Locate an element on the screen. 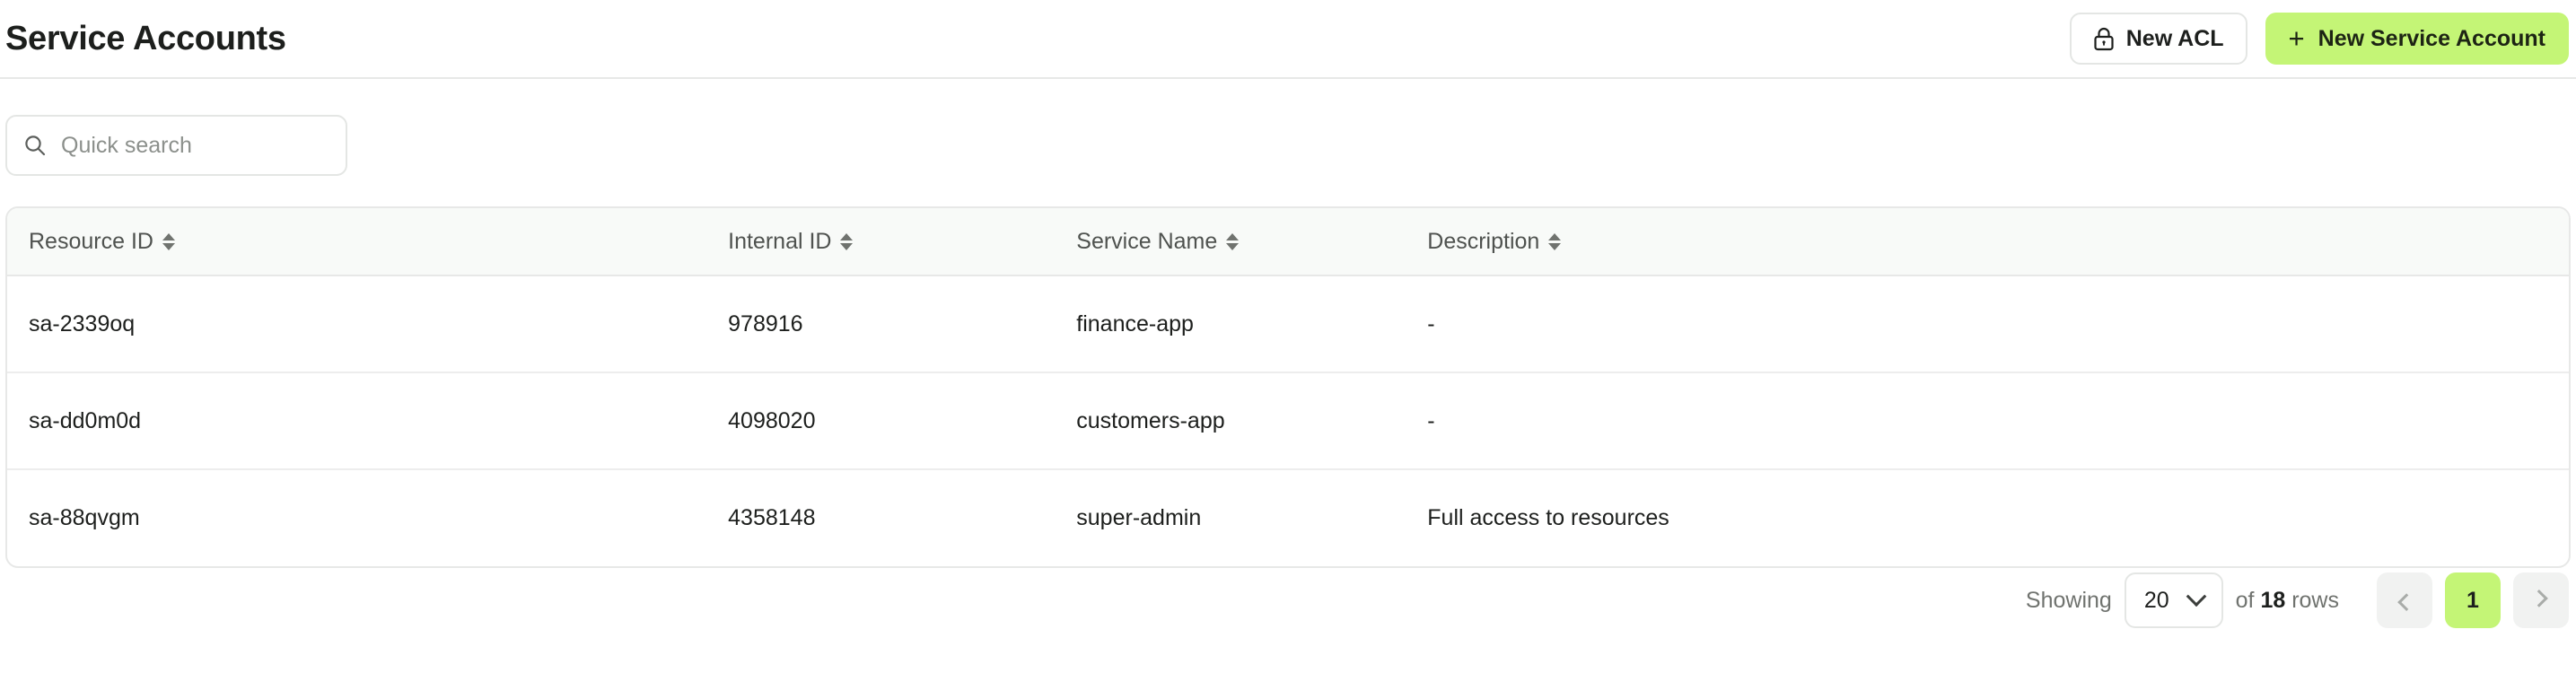  of-label: of is located at coordinates (2245, 600).